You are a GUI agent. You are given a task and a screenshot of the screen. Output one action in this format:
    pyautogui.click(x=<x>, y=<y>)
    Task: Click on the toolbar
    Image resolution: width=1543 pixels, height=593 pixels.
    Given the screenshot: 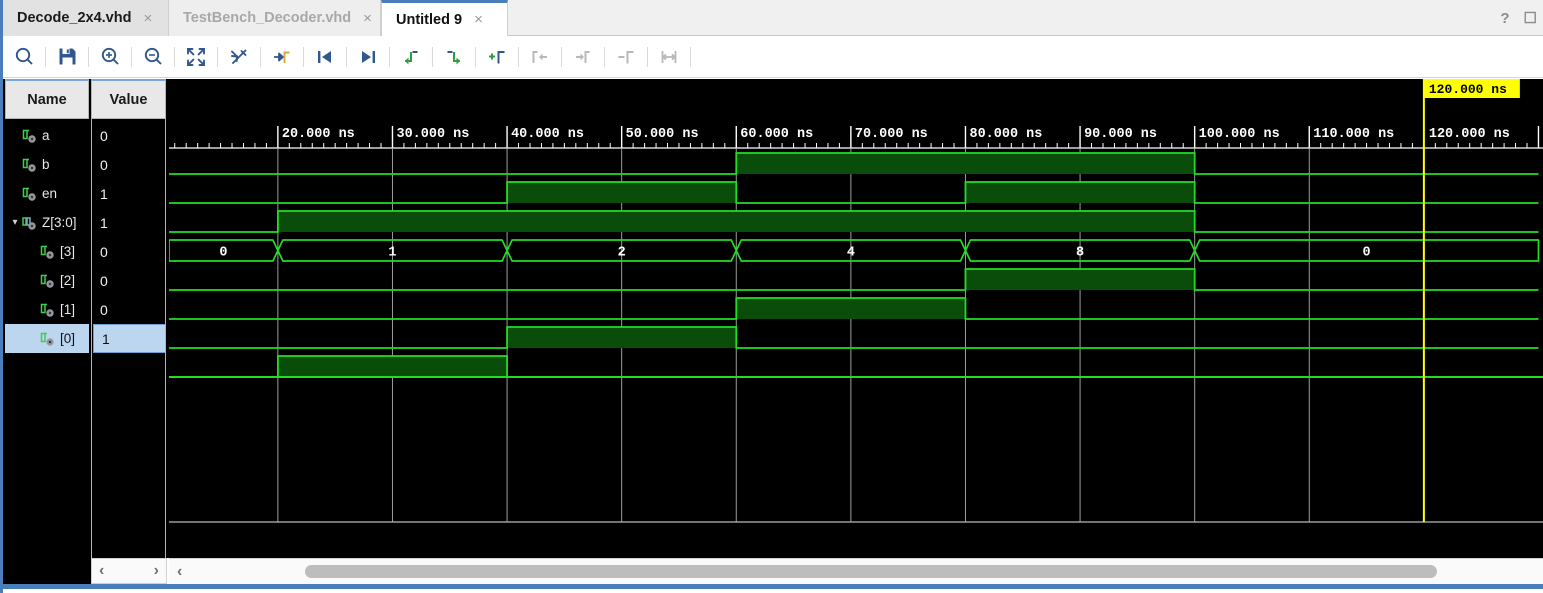 What is the action you would take?
    pyautogui.click(x=773, y=57)
    